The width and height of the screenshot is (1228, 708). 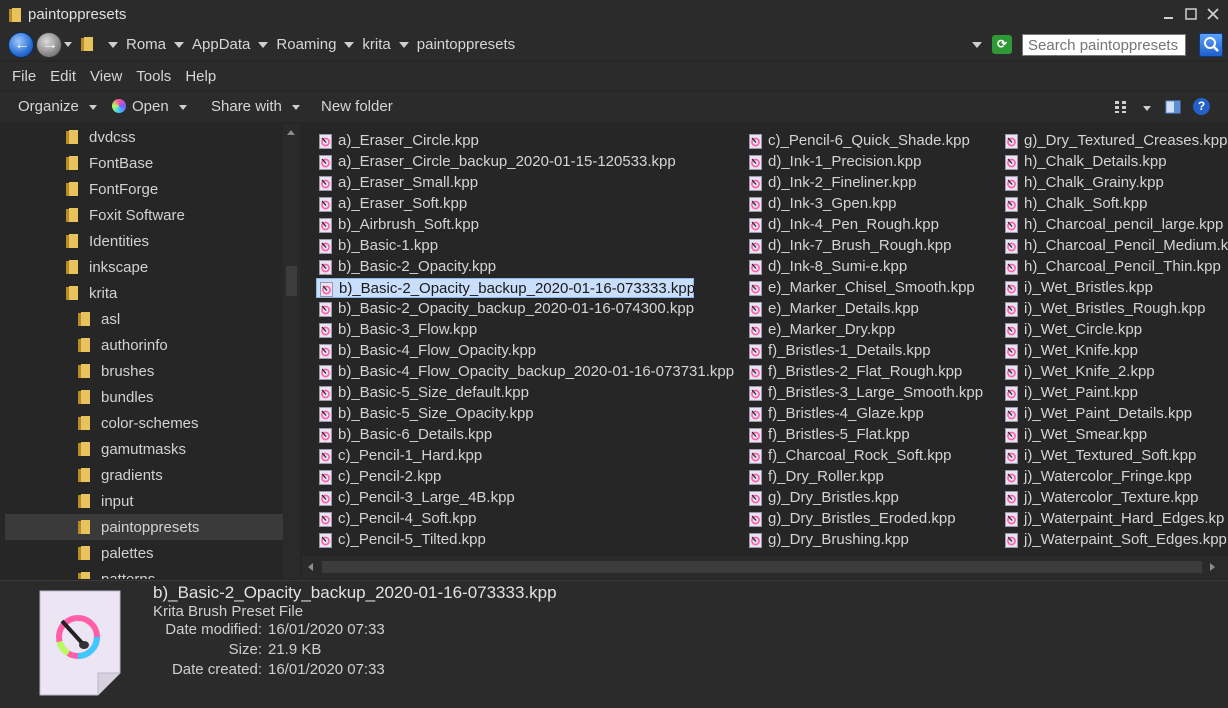 I want to click on file-item: i)_Wet_Knife_2.kpp, so click(x=1115, y=372).